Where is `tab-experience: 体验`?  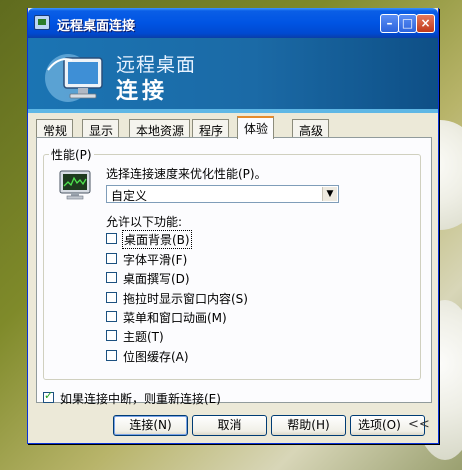 tab-experience: 体验 is located at coordinates (256, 127).